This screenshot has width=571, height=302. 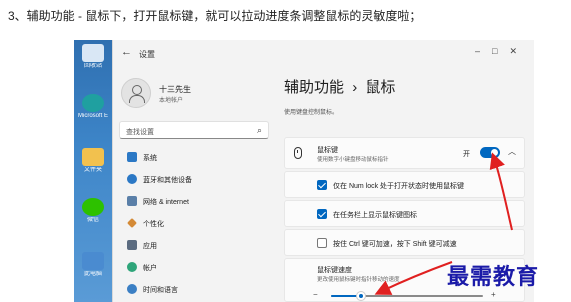 What do you see at coordinates (501, 191) in the screenshot?
I see `arrow-to-toggle` at bounding box center [501, 191].